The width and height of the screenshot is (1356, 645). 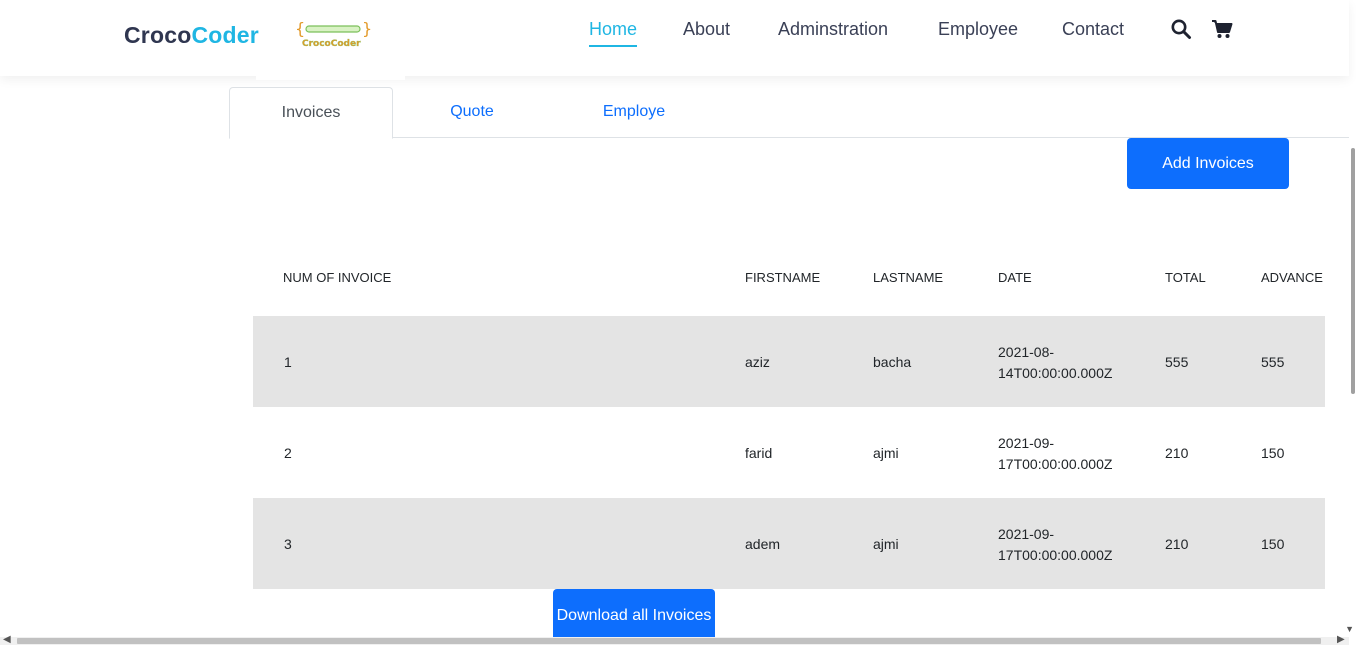 I want to click on scroll-right-arrow-icon: ▶, so click(x=1341, y=639).